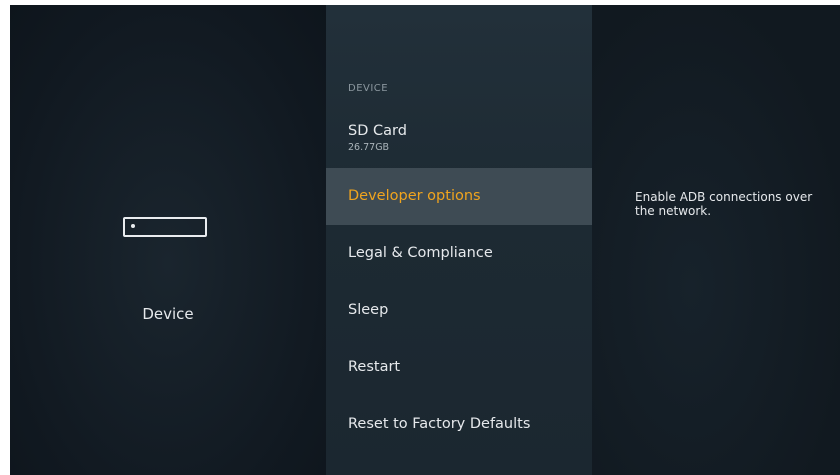 The height and width of the screenshot is (475, 840). What do you see at coordinates (165, 227) in the screenshot?
I see `fire-tv-device-icon` at bounding box center [165, 227].